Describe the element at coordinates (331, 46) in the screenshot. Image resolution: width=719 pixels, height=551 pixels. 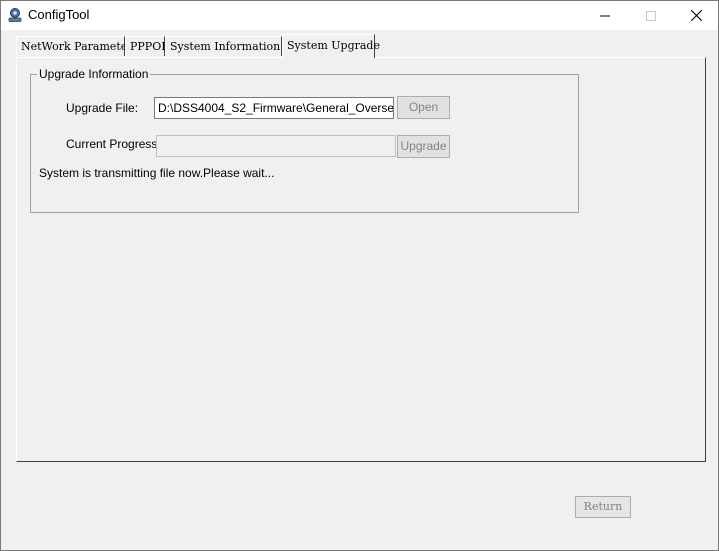
I see `tab-system-upgrade: System Upgrade` at that location.